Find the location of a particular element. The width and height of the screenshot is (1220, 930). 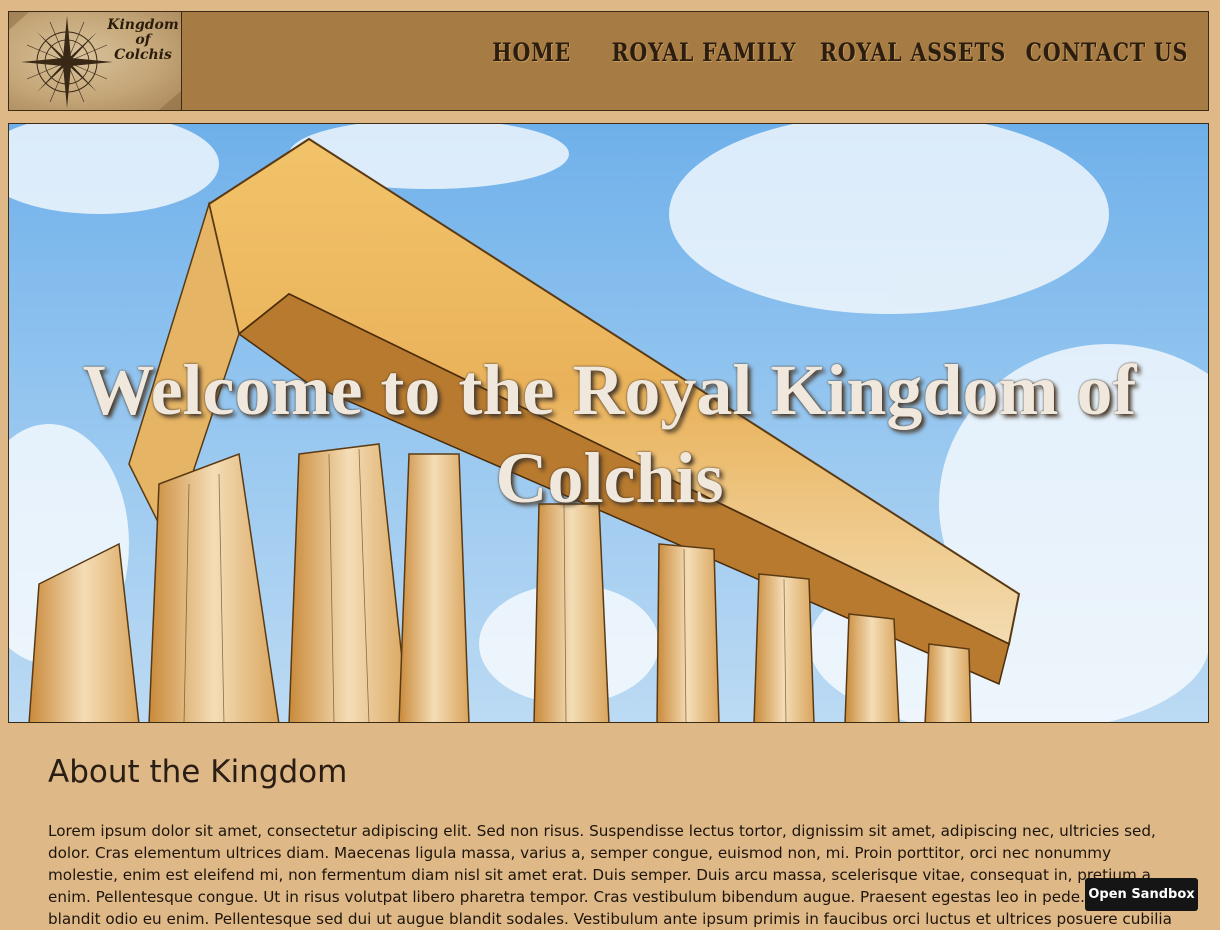

nav-royal-assets: Royal Assets is located at coordinates (912, 52).